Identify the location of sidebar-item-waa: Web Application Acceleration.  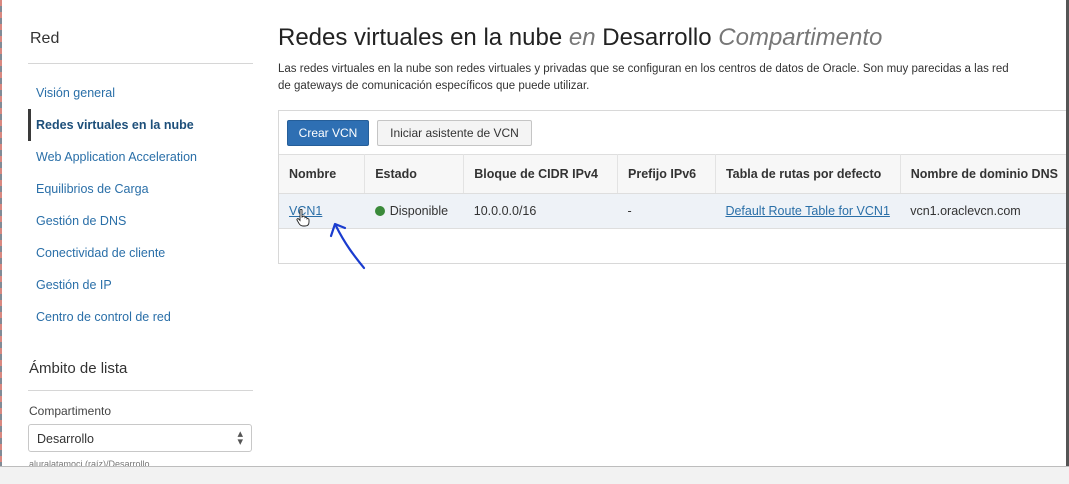
(116, 157).